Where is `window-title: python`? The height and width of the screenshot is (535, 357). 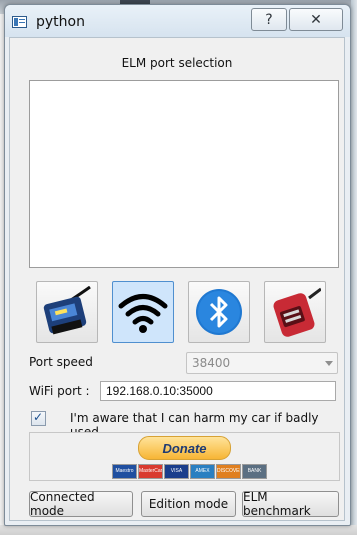 window-title: python is located at coordinates (60, 22).